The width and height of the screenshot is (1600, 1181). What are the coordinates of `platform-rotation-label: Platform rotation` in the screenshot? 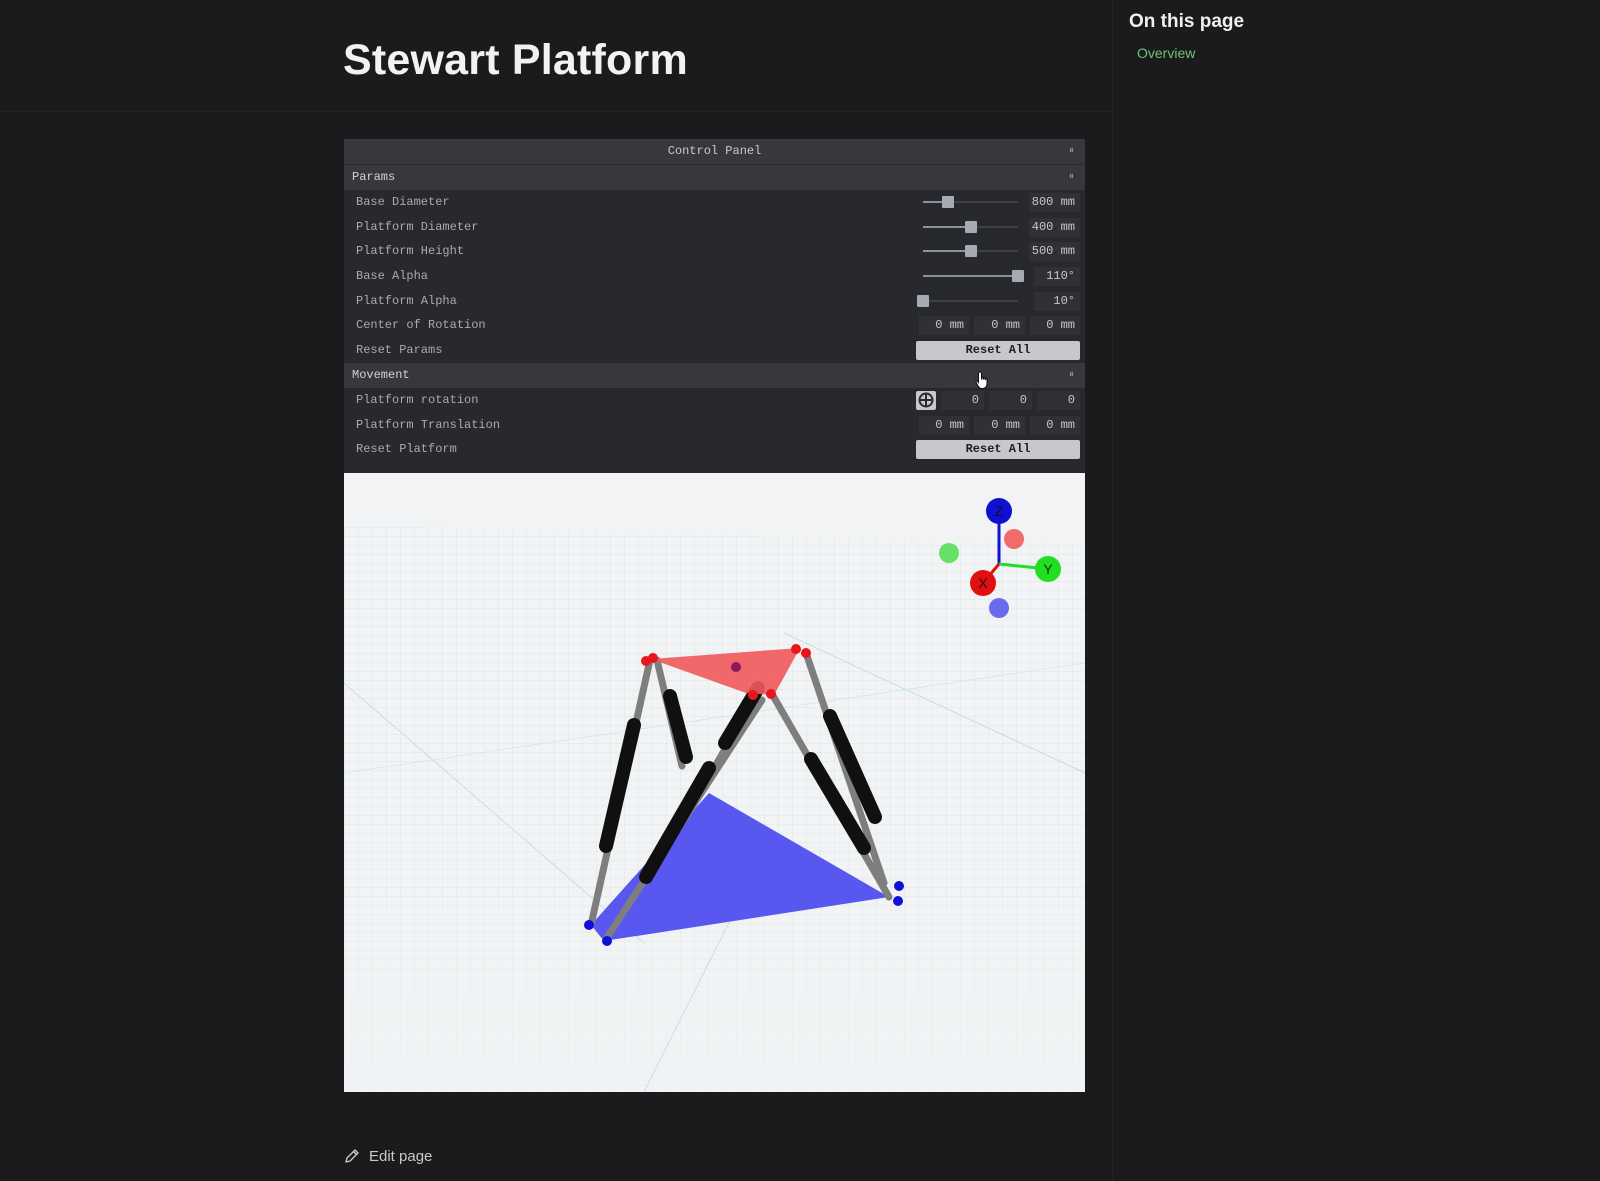 It's located at (417, 399).